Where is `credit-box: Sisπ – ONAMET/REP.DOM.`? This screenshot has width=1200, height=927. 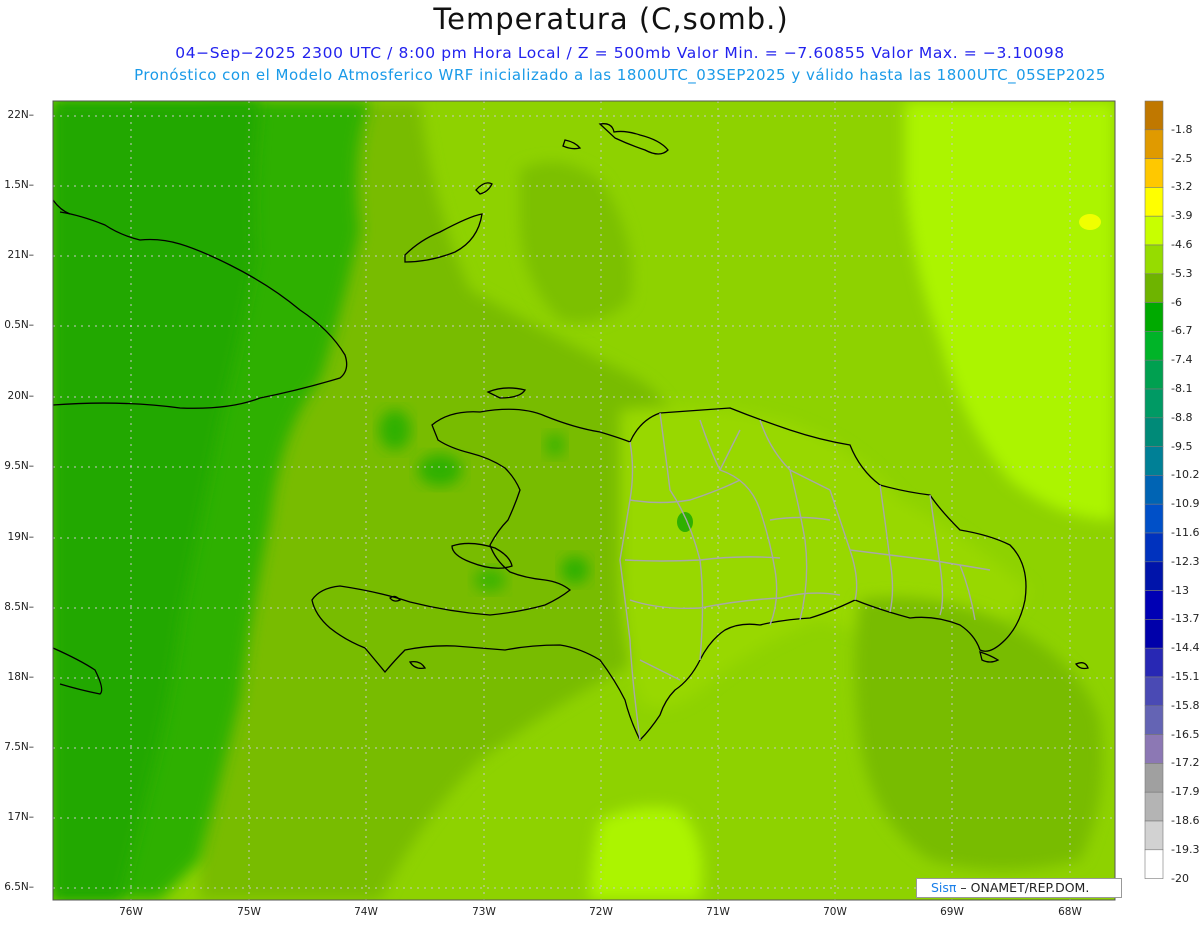
credit-box: Sisπ – ONAMET/REP.DOM. is located at coordinates (1019, 888).